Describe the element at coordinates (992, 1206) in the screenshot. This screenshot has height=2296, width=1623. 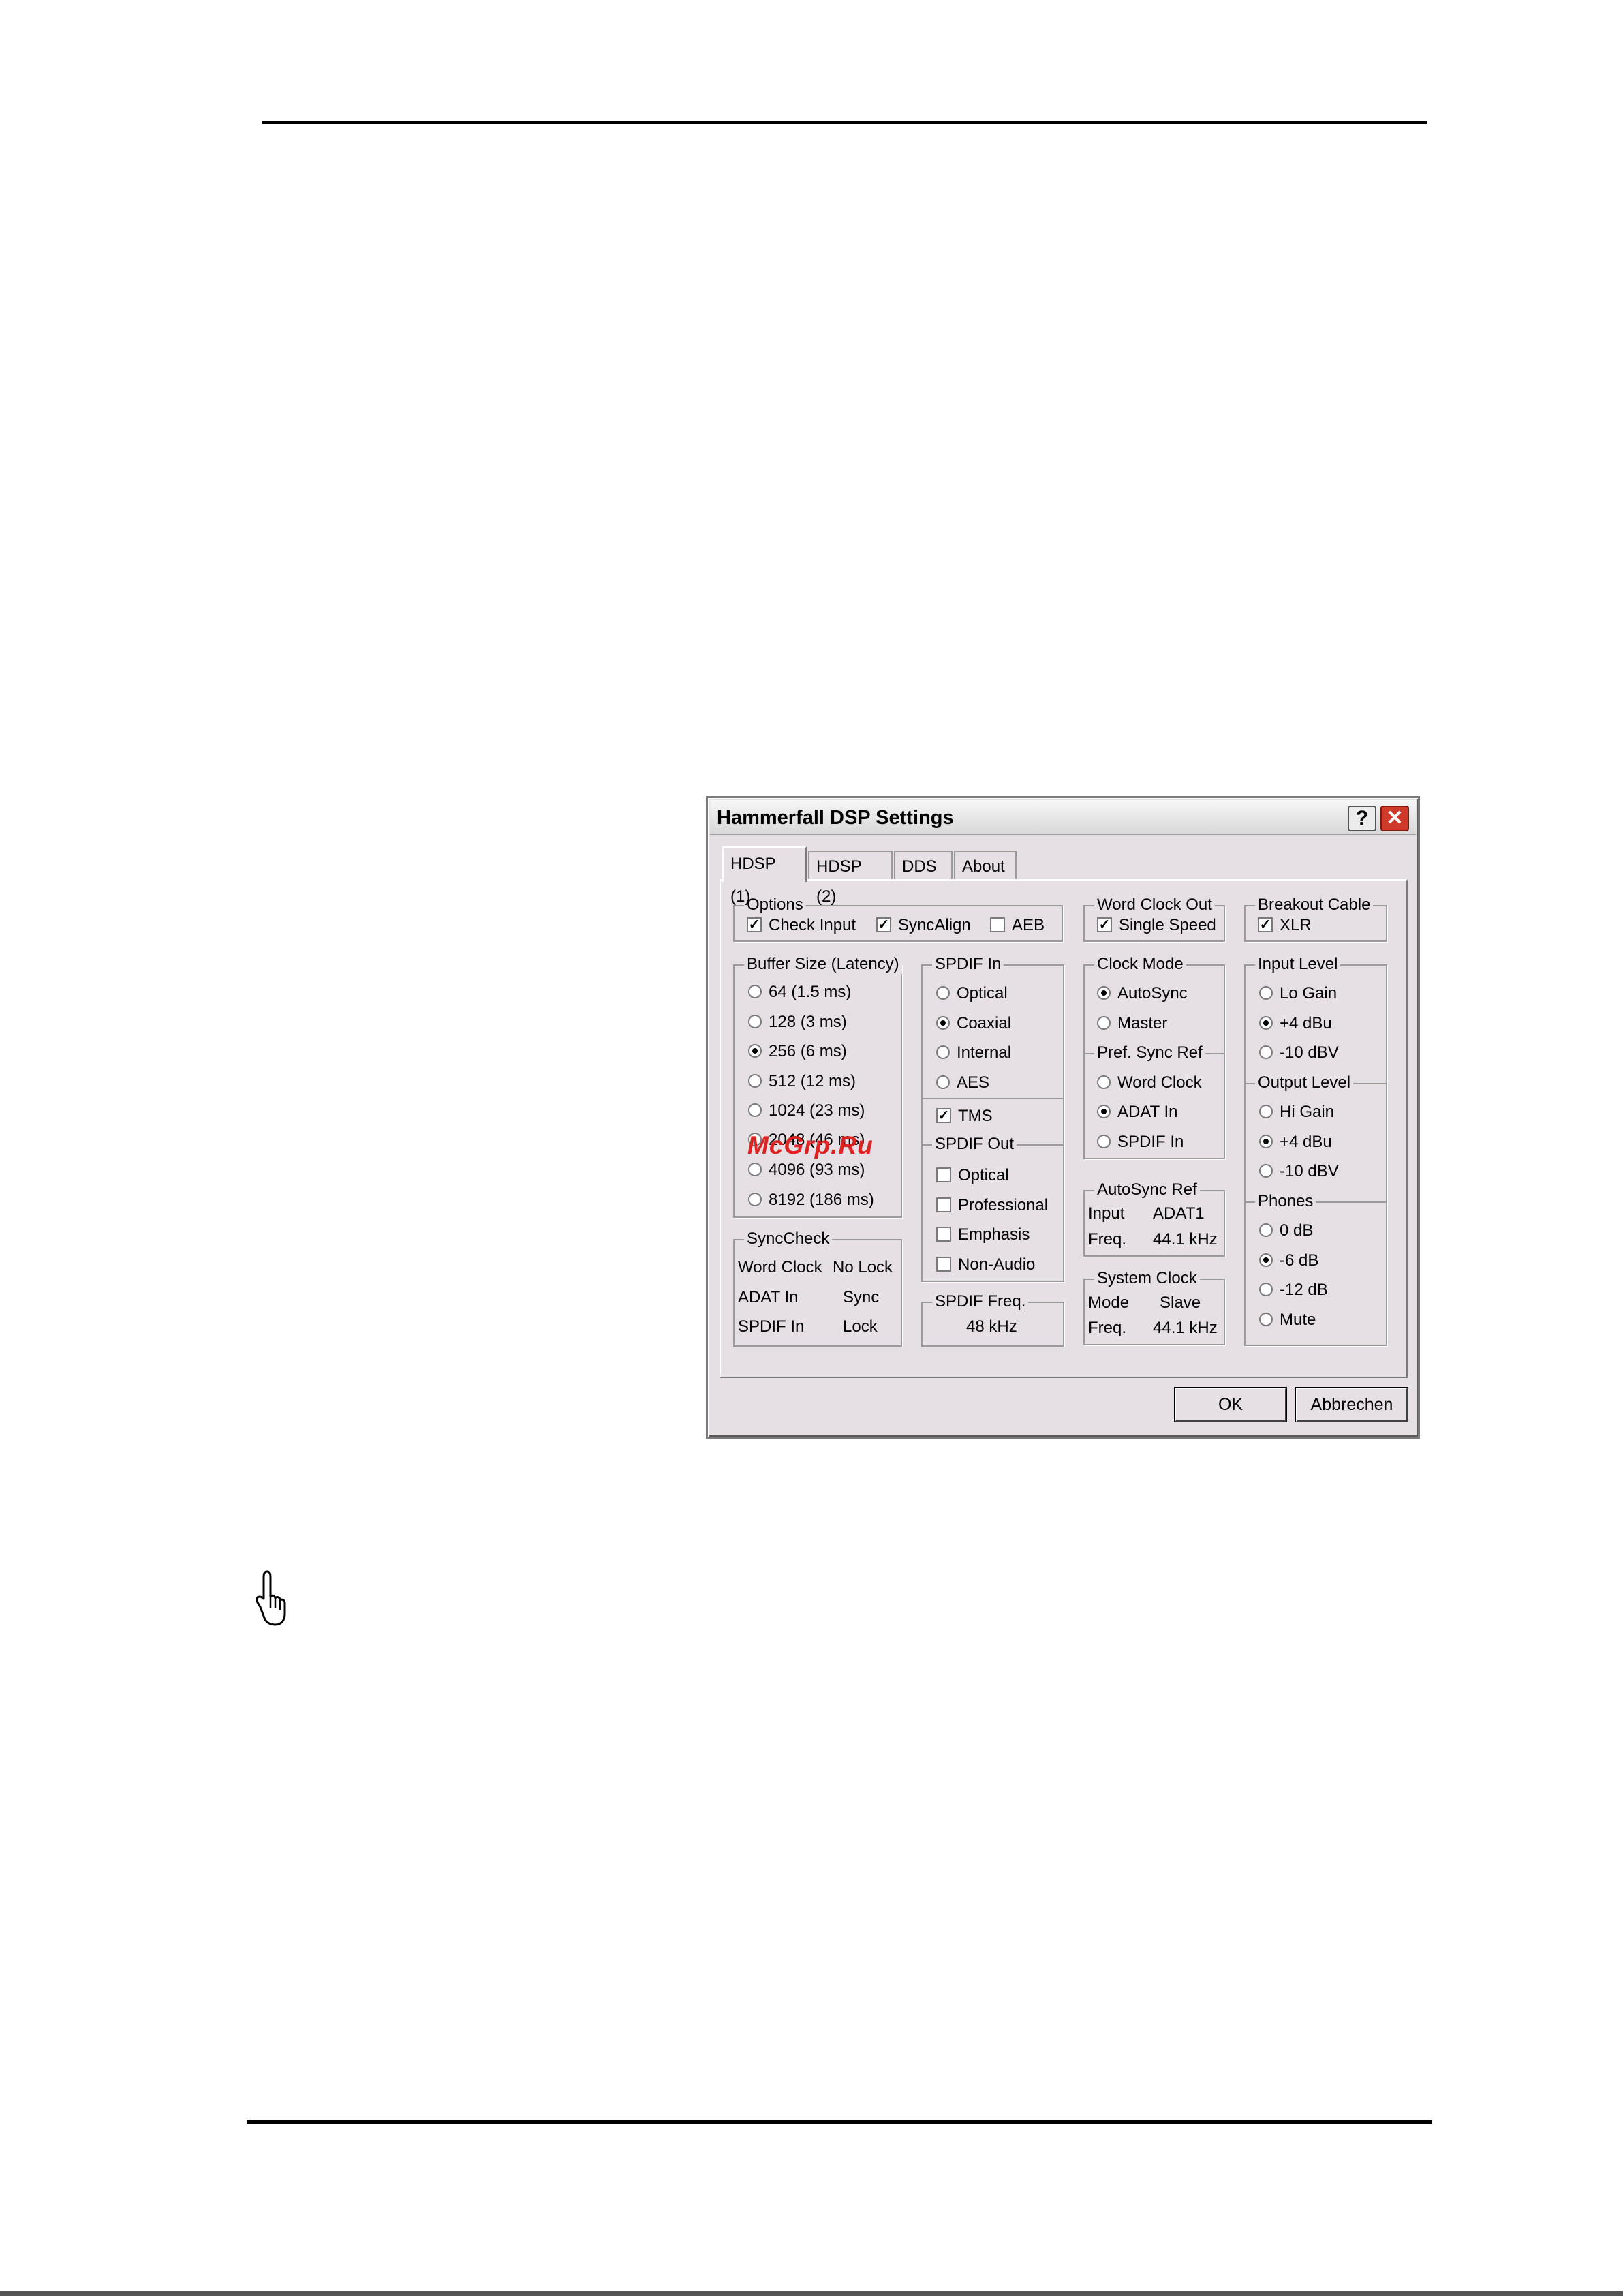
I see `spdif-out-professional-checkbox: Professional` at that location.